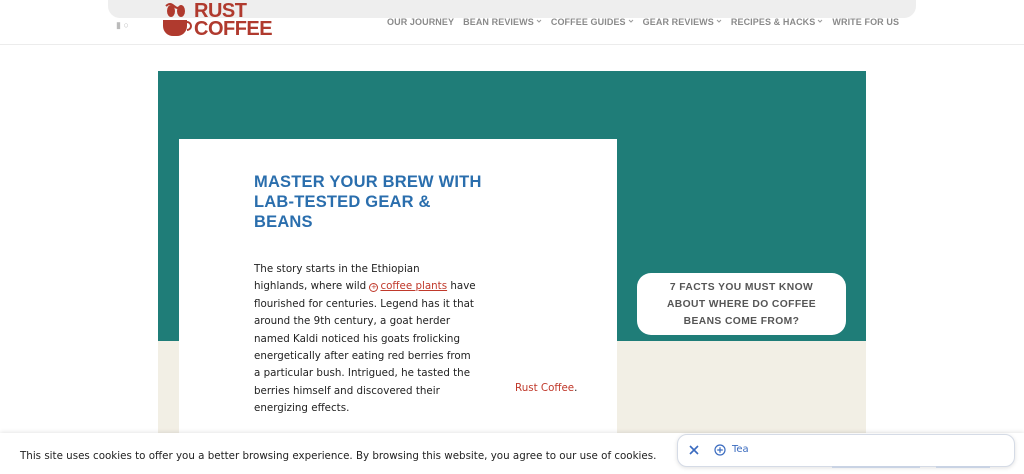 The width and height of the screenshot is (1024, 474). Describe the element at coordinates (694, 450) in the screenshot. I see `close-icon` at that location.